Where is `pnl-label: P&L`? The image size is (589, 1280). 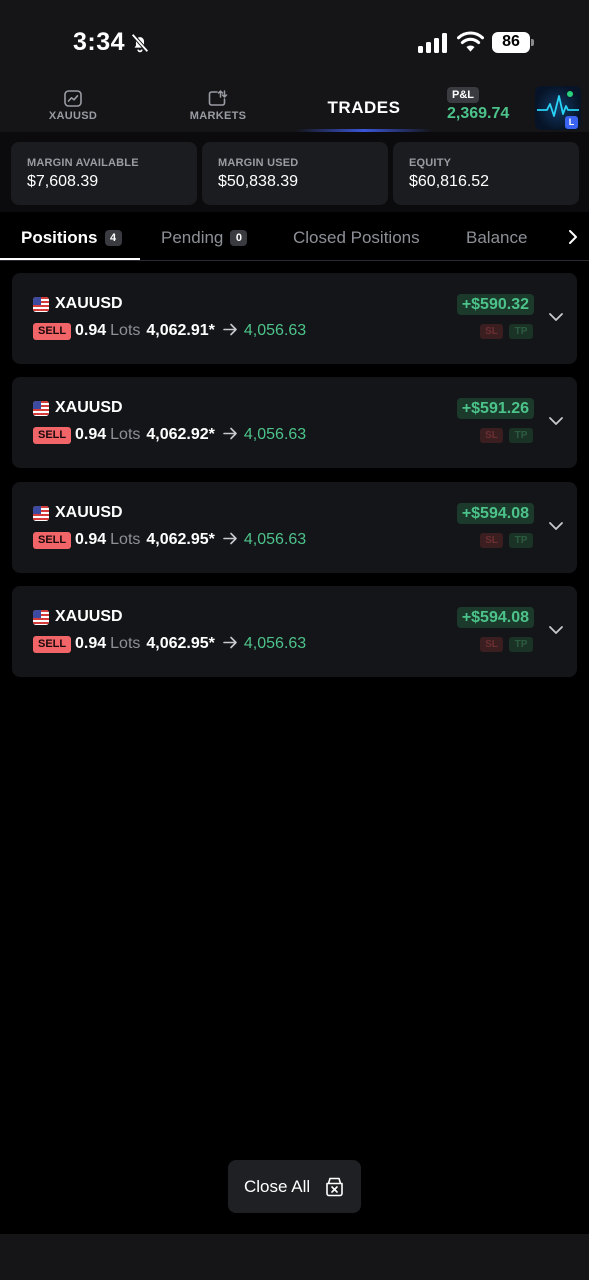 pnl-label: P&L is located at coordinates (463, 95).